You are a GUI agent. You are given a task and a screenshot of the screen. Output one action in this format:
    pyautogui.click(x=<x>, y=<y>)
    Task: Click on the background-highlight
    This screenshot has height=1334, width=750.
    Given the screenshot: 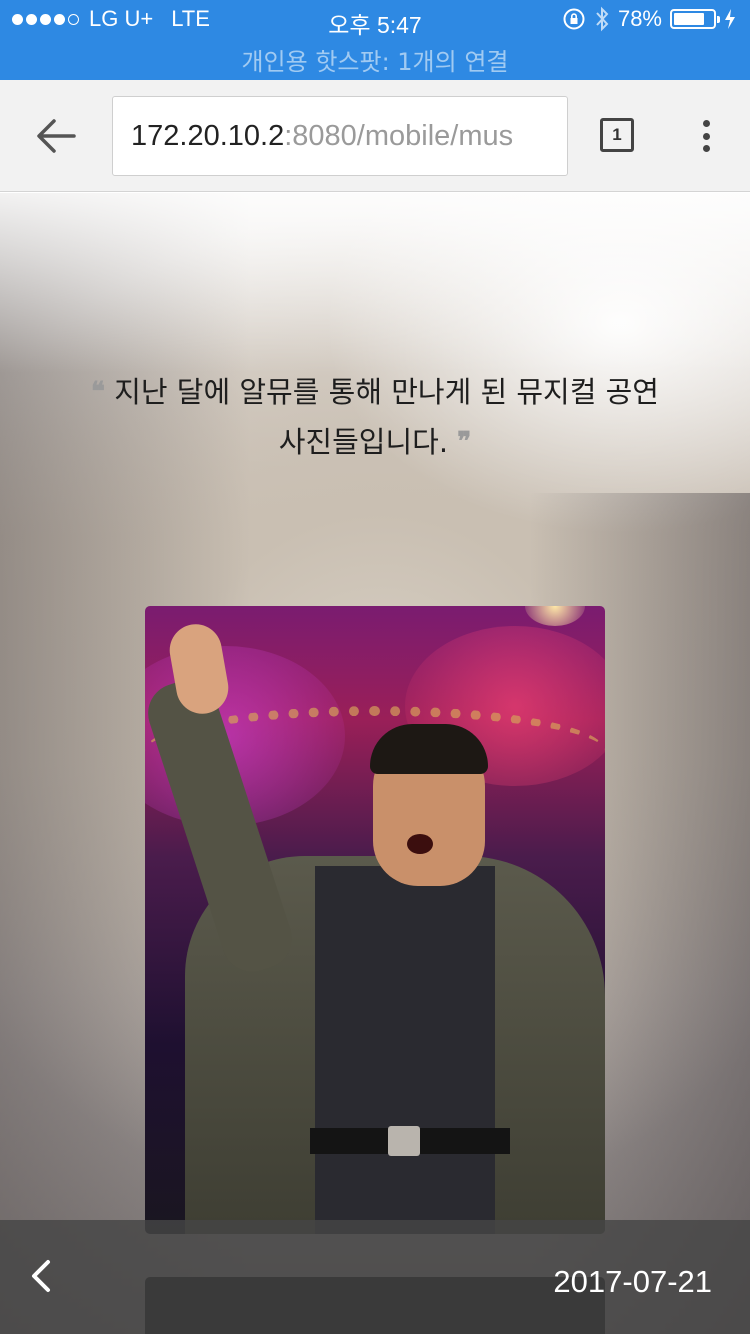 What is the action you would take?
    pyautogui.click(x=375, y=283)
    